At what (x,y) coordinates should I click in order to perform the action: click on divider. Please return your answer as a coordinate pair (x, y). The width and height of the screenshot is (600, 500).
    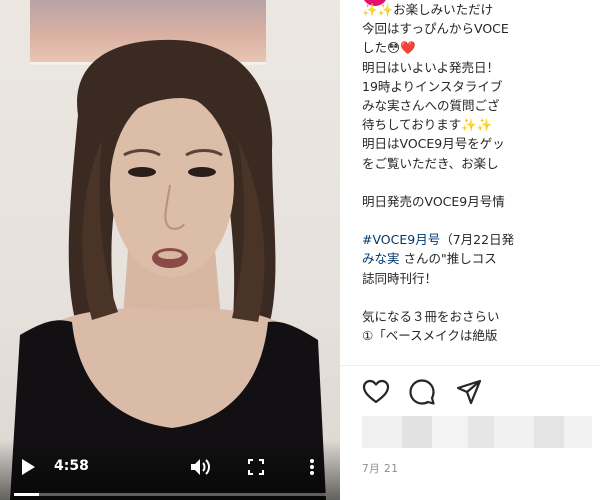
    Looking at the image, I should click on (470, 365).